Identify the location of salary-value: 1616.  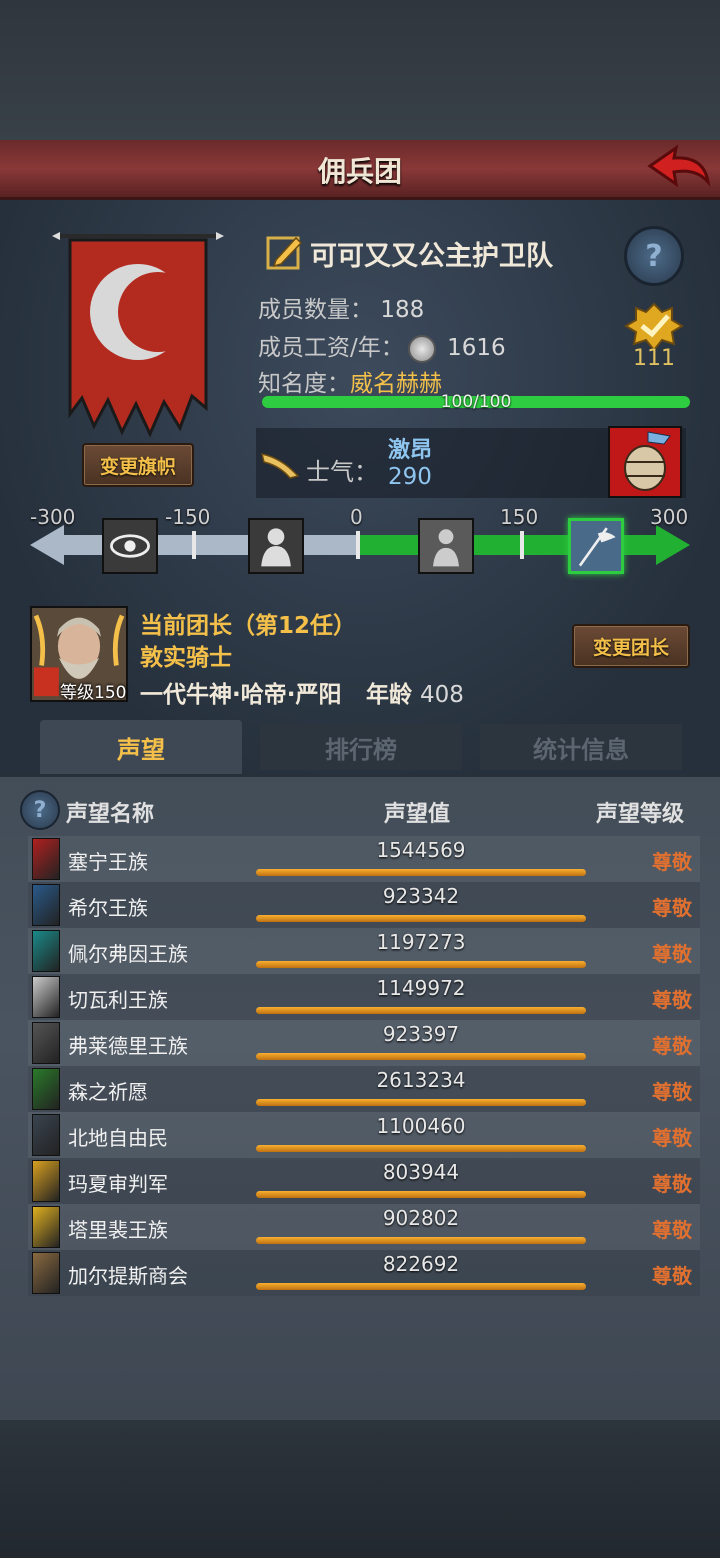
(476, 348).